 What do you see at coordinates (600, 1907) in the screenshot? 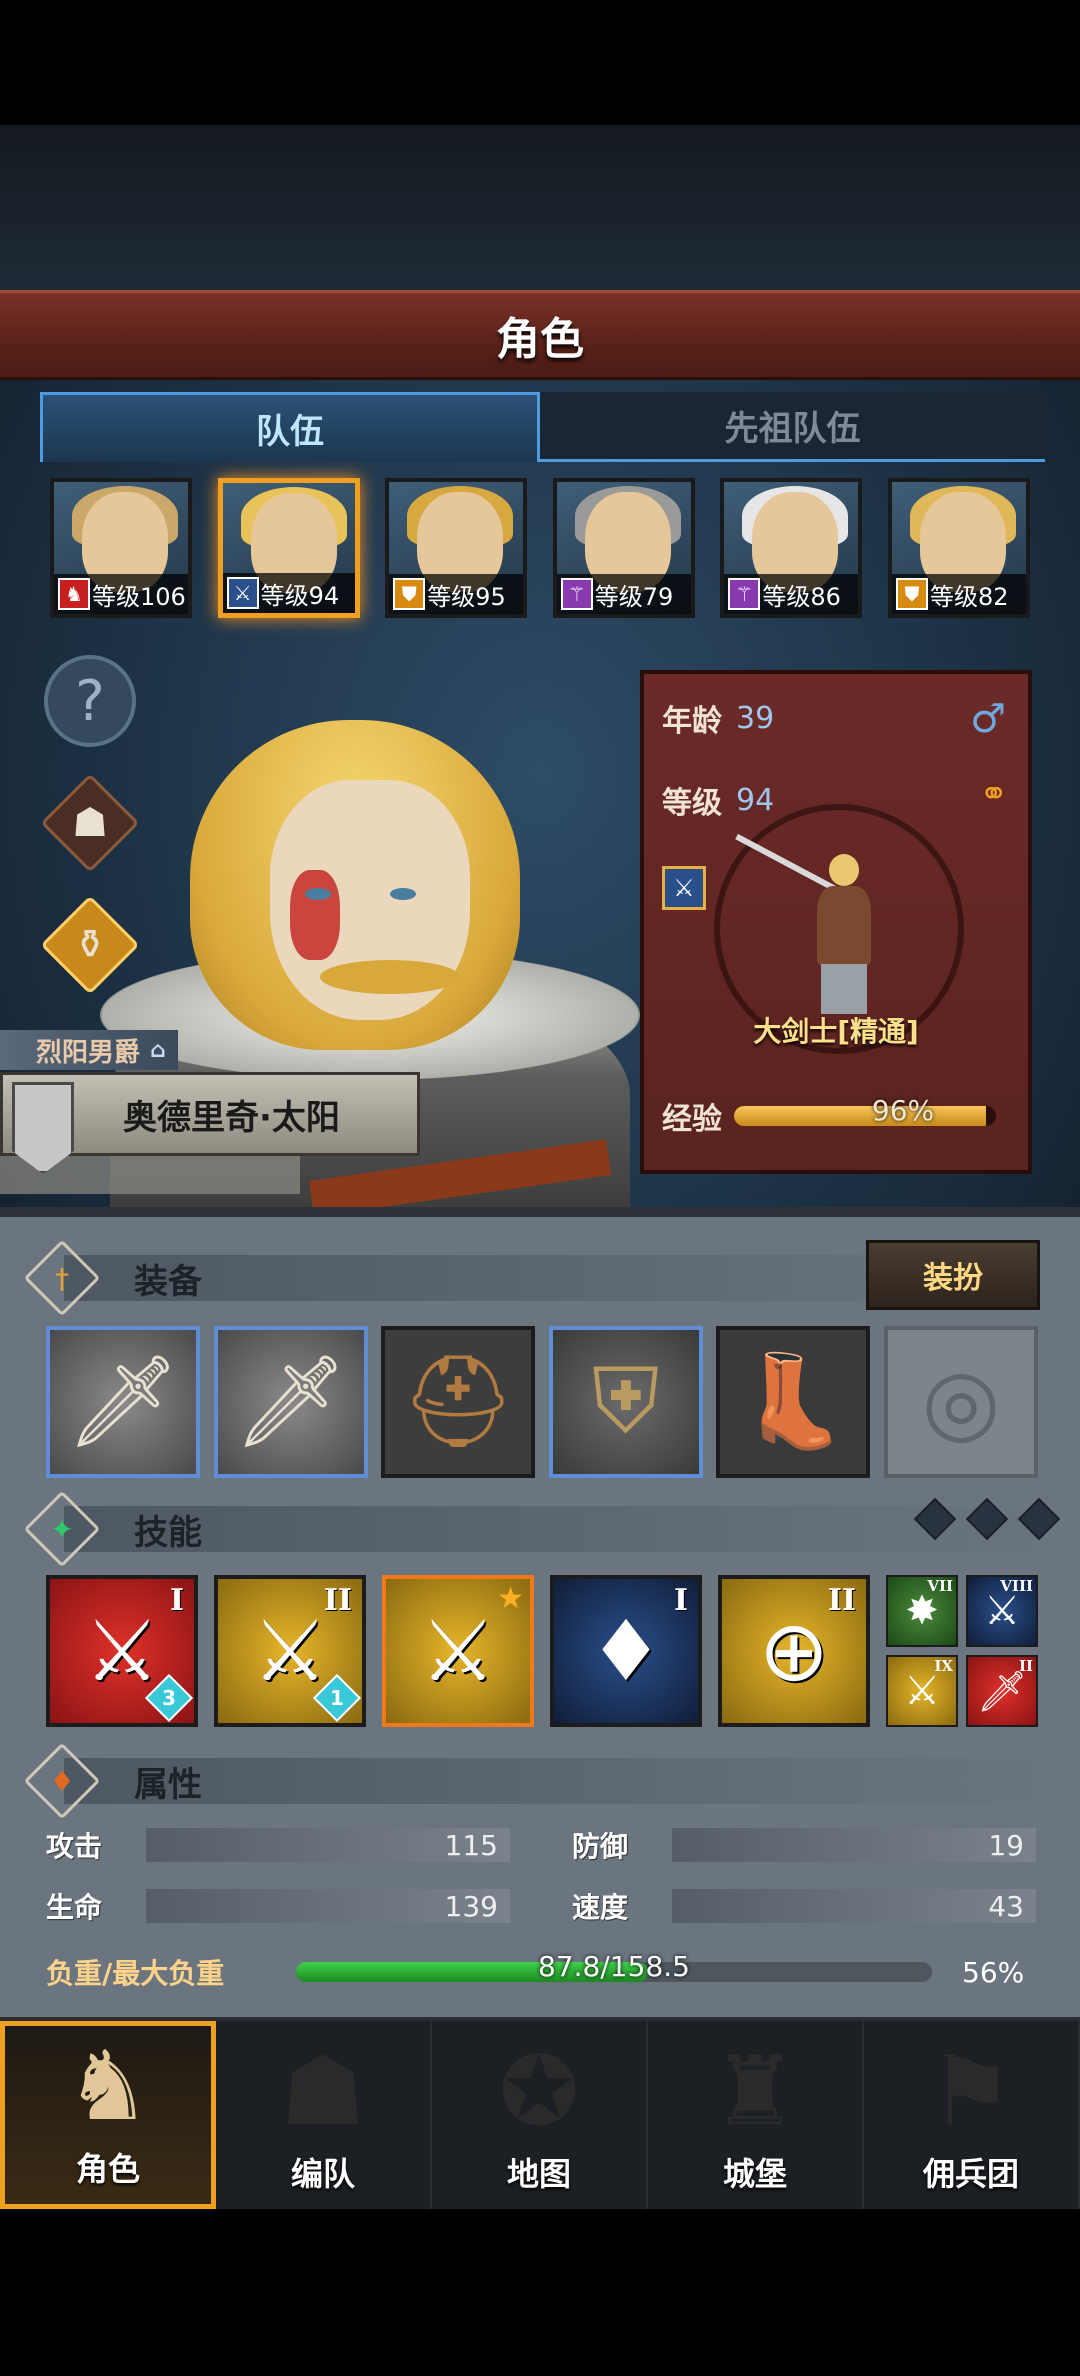
I see `speed-label: 速度` at bounding box center [600, 1907].